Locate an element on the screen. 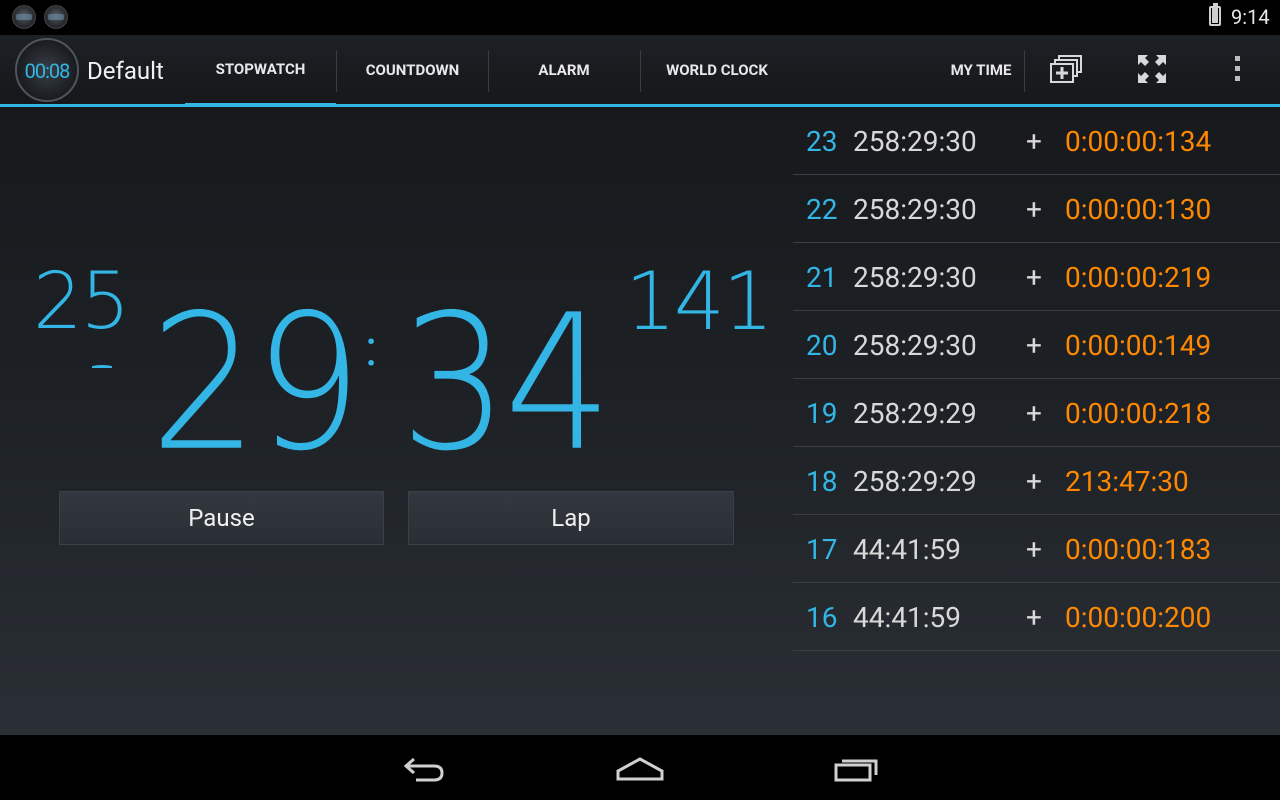  tab-label: ALARM is located at coordinates (564, 70).